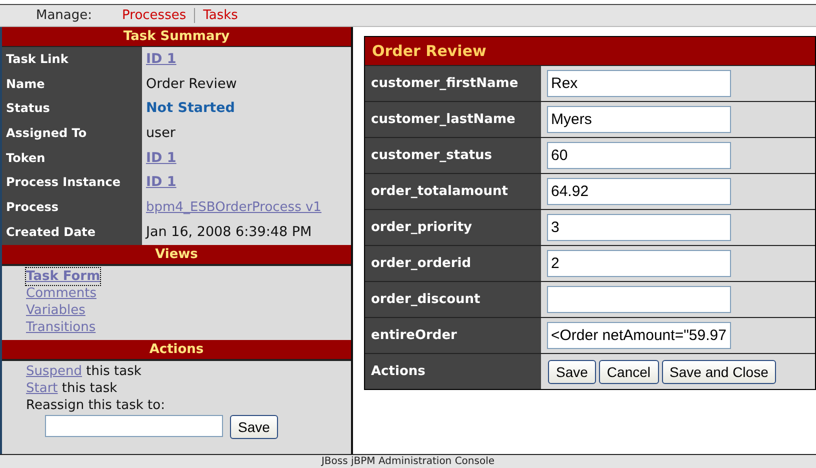 Image resolution: width=816 pixels, height=468 pixels. What do you see at coordinates (134, 425) in the screenshot?
I see `reassign-input` at bounding box center [134, 425].